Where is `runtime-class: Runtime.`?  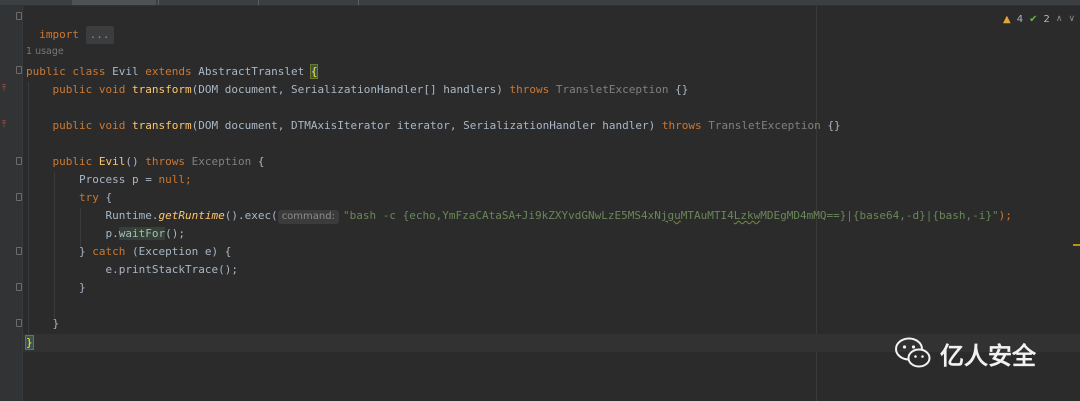 runtime-class: Runtime. is located at coordinates (132, 215).